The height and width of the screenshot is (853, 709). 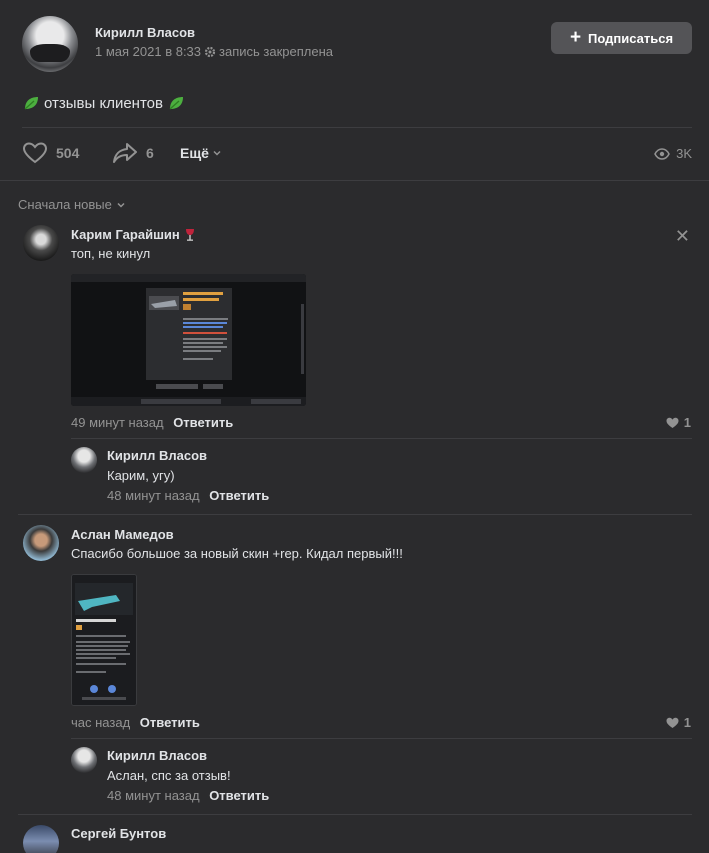 I want to click on comment-author: Аслан Мамедов, so click(x=122, y=534).